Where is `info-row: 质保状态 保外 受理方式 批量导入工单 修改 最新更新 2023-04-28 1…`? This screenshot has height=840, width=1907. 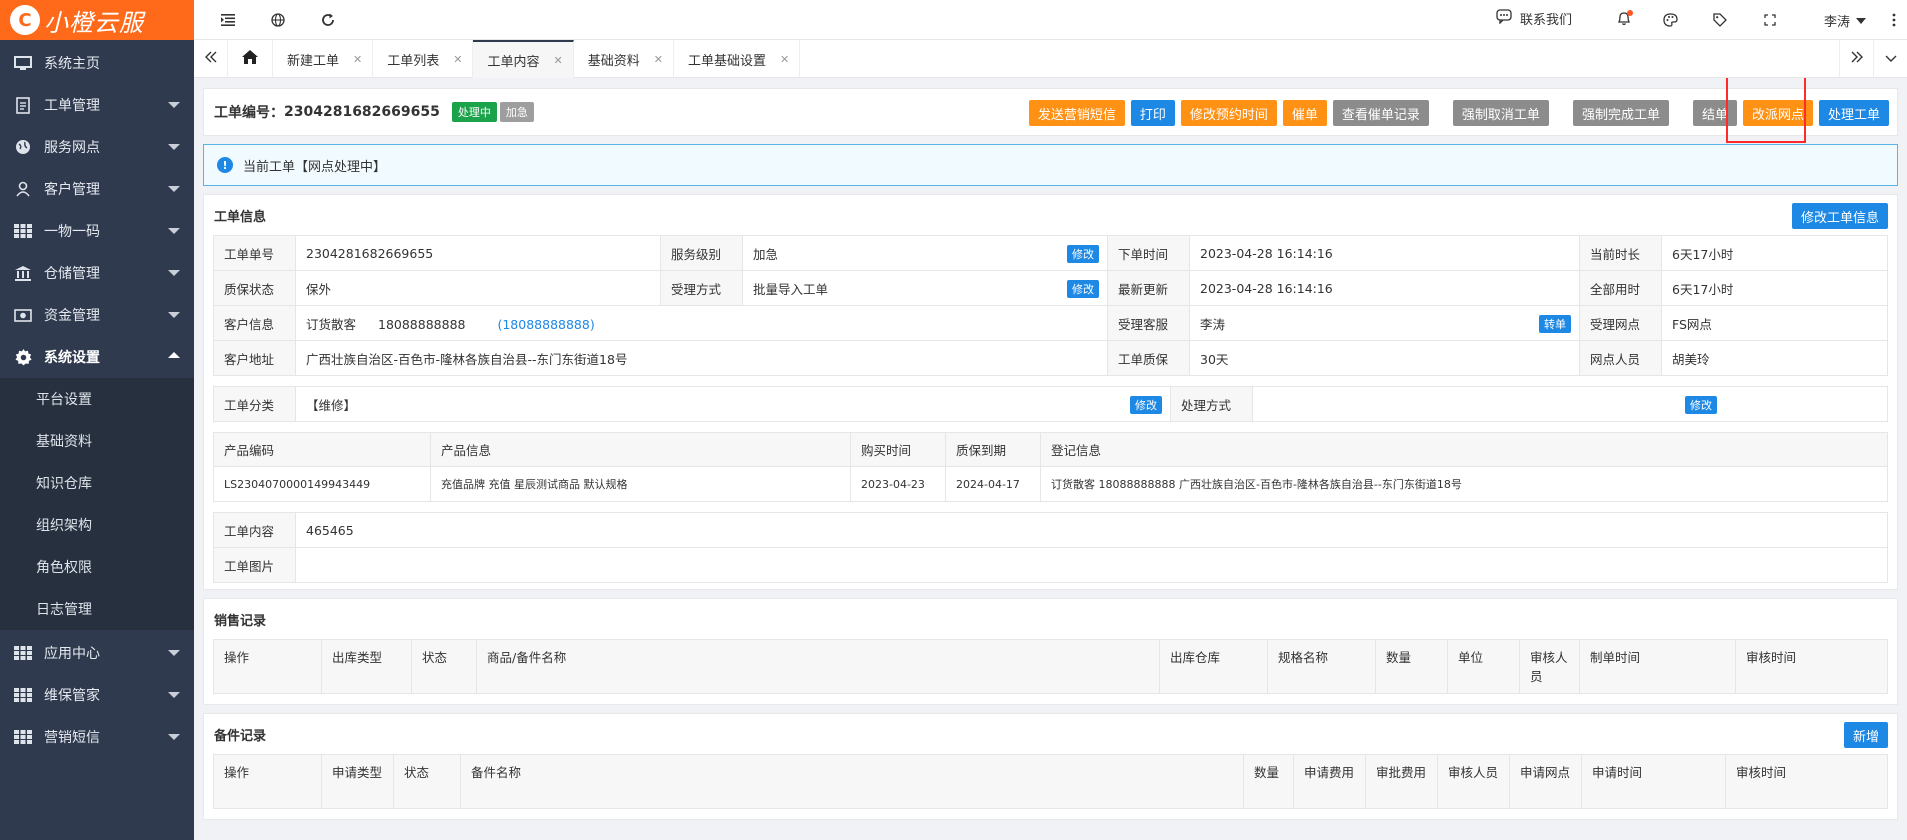 info-row: 质保状态 保外 受理方式 批量导入工单 修改 最新更新 2023-04-28 1… is located at coordinates (1050, 288).